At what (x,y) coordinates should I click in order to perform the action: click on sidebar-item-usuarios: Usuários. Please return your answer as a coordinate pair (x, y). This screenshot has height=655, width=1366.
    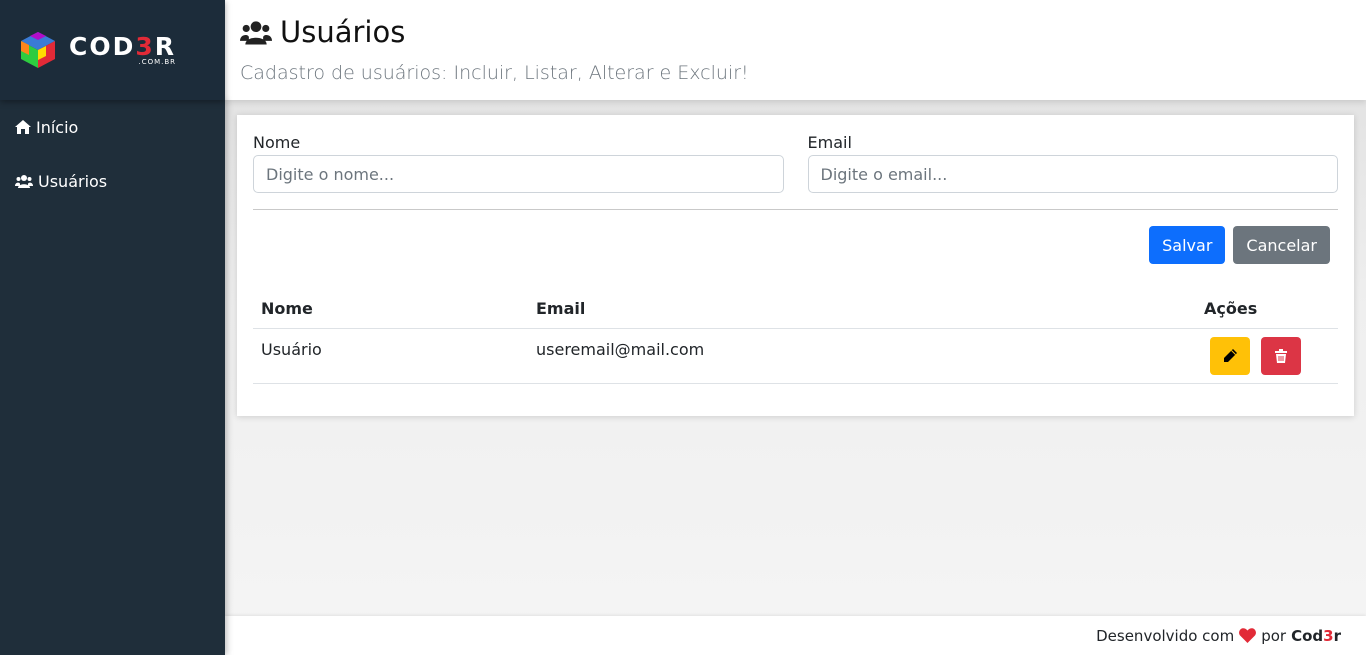
    Looking at the image, I should click on (112, 181).